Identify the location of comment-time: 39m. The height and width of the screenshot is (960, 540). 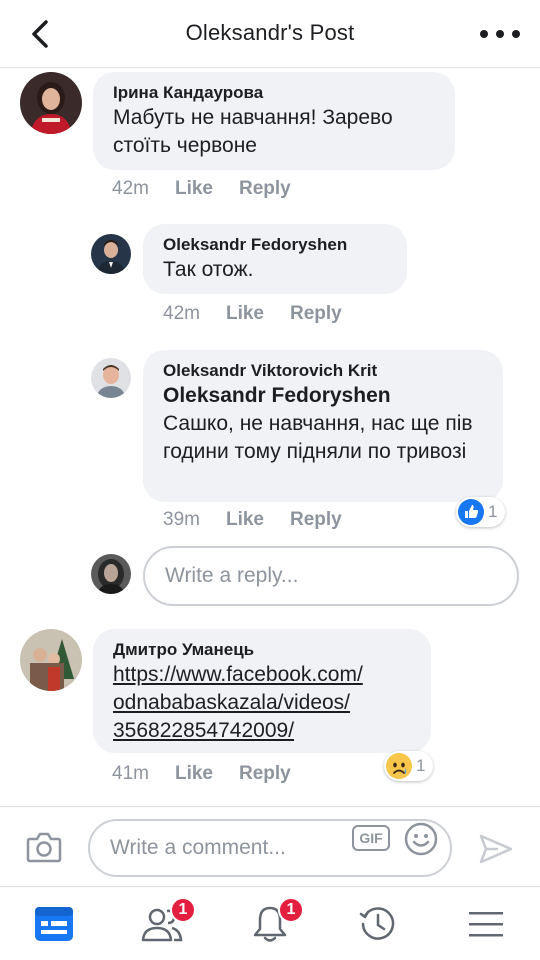
(181, 520).